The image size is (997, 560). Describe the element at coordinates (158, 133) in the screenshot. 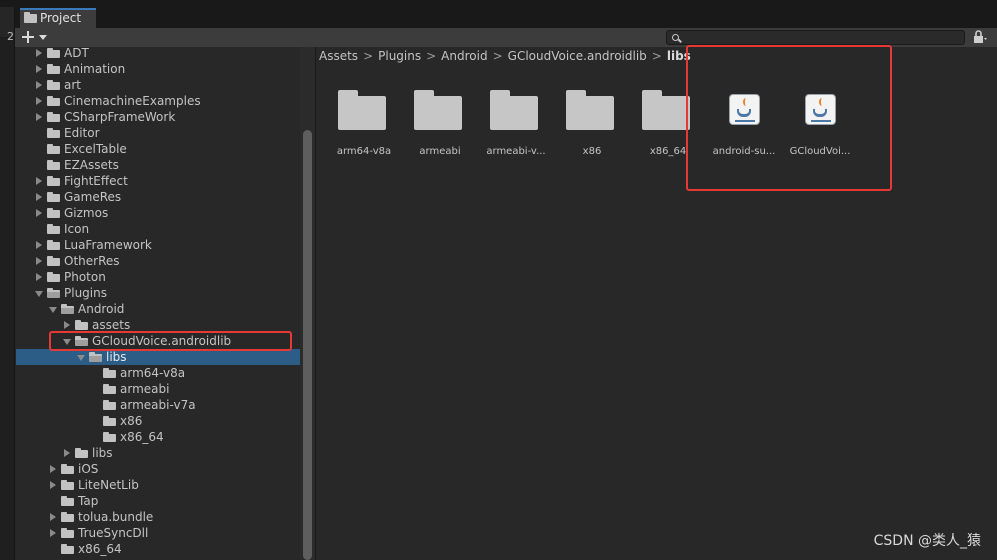

I see `tree-row: Editor` at that location.